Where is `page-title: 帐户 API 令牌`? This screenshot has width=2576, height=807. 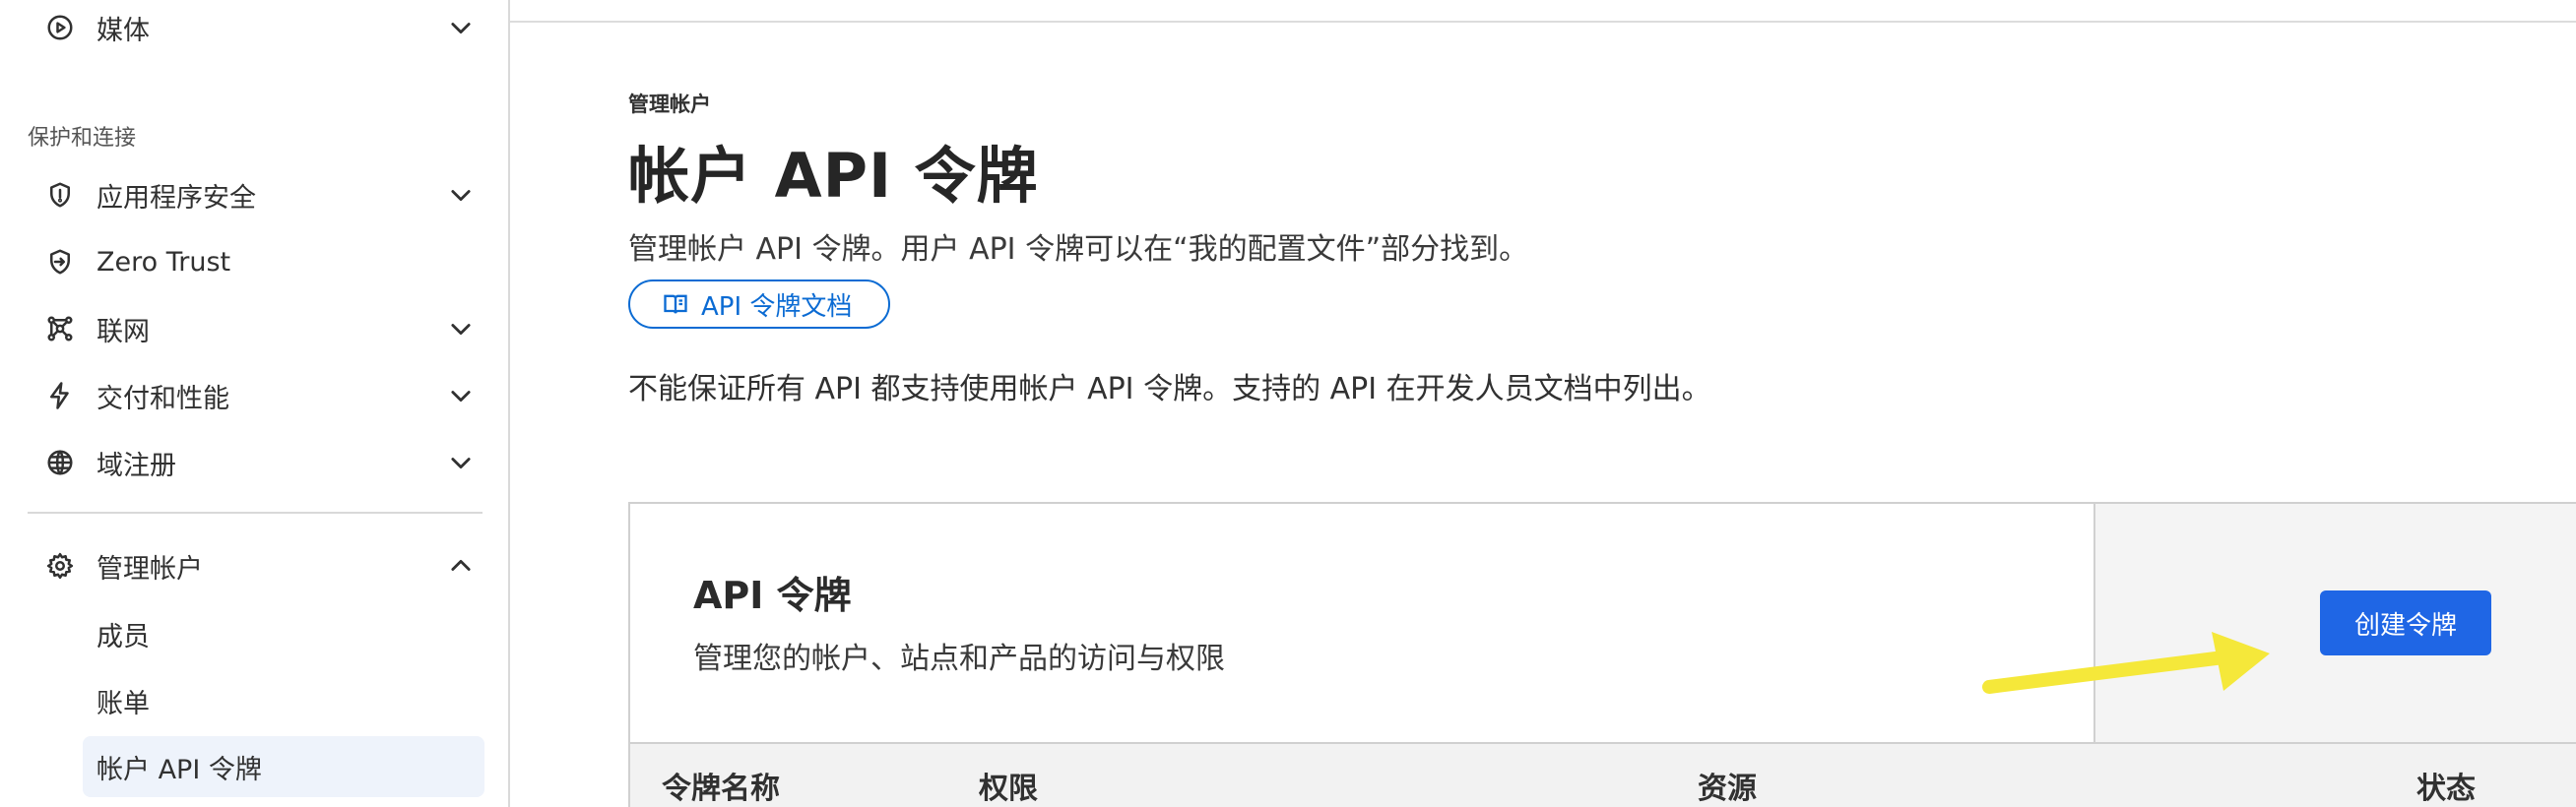
page-title: 帐户 API 令牌 is located at coordinates (833, 176).